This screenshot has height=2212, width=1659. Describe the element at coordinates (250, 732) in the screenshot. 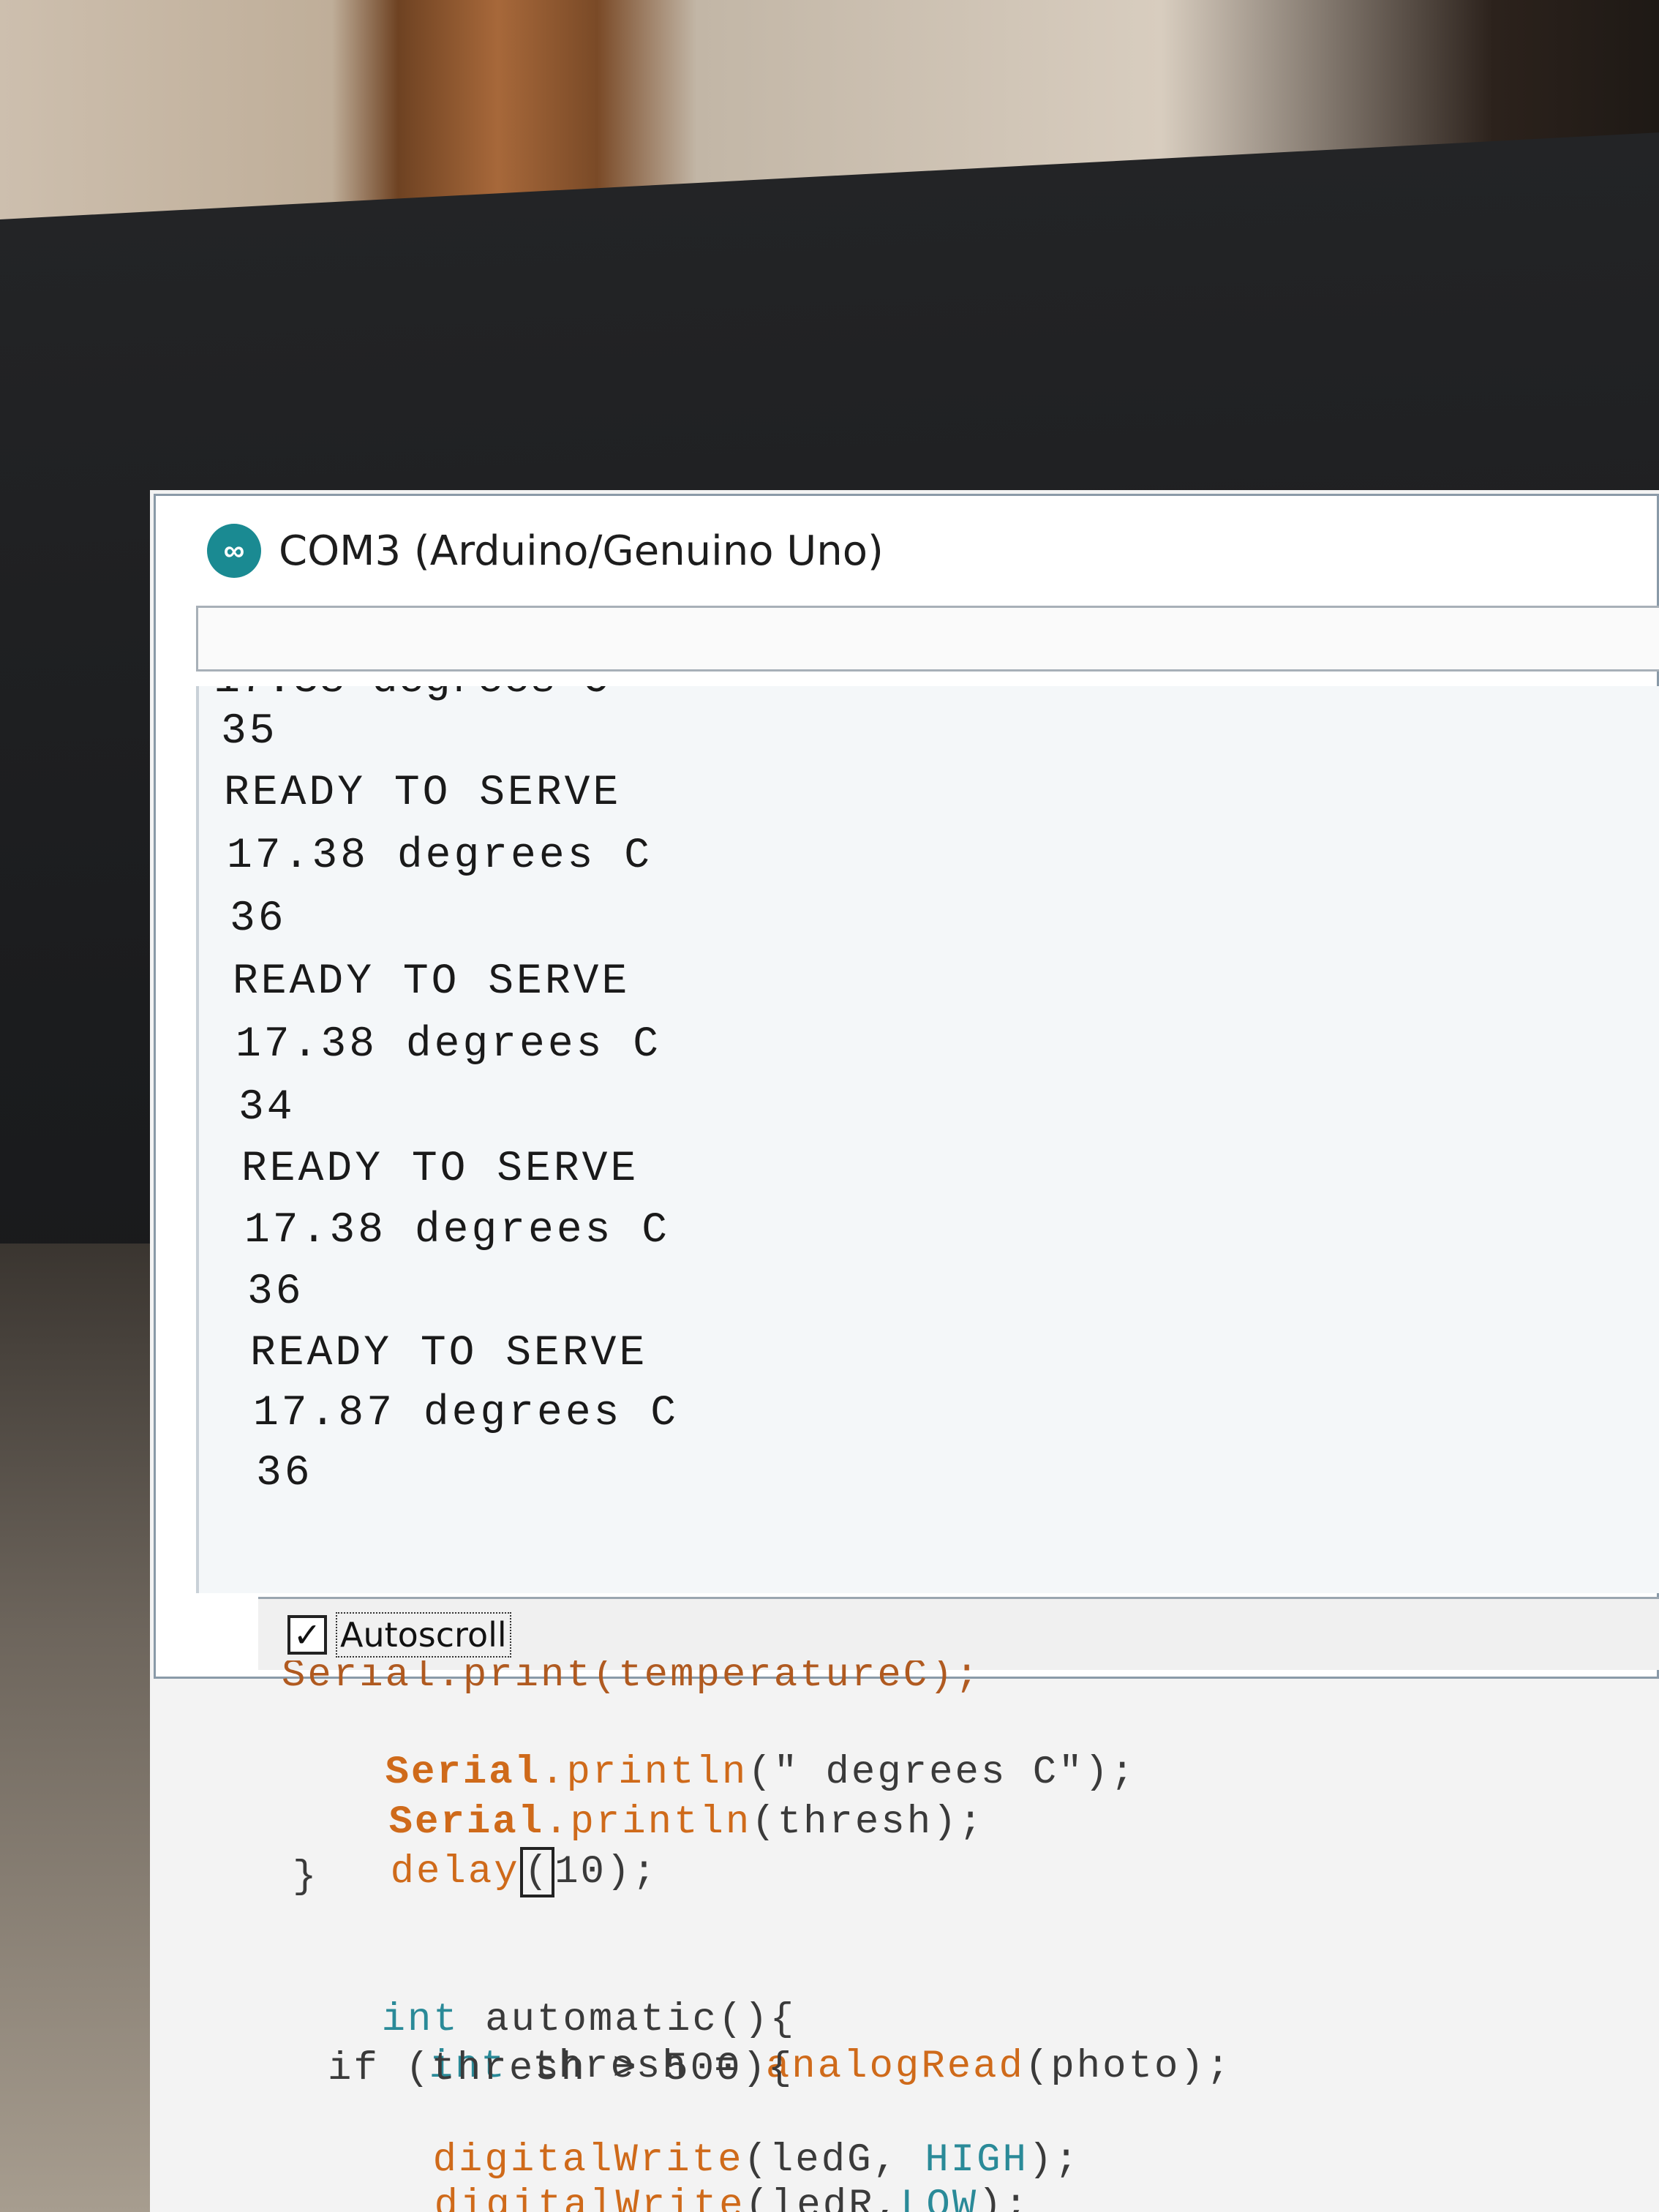

I see `serial-output-line: 35` at that location.